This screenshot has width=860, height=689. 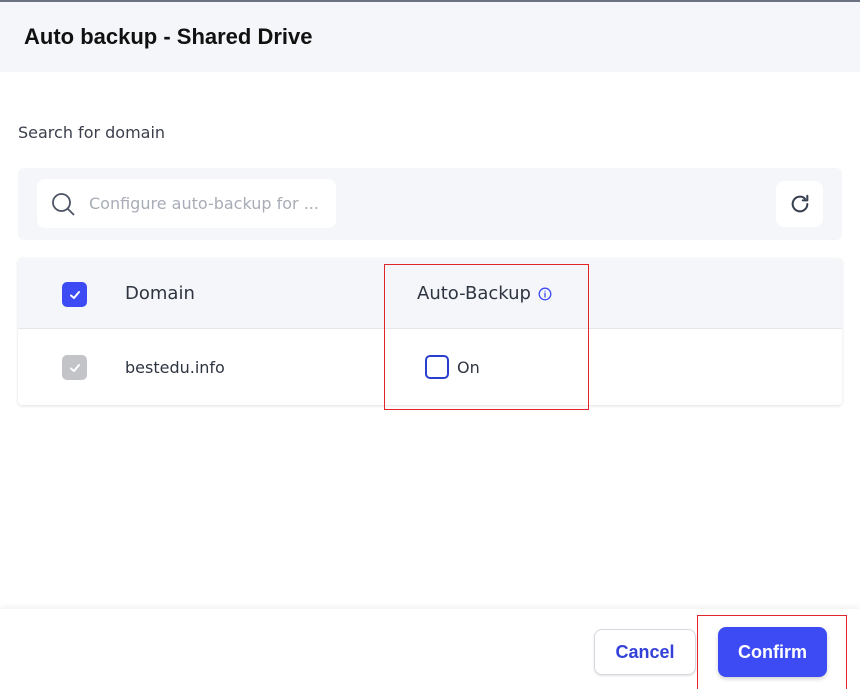 I want to click on search-box, so click(x=186, y=203).